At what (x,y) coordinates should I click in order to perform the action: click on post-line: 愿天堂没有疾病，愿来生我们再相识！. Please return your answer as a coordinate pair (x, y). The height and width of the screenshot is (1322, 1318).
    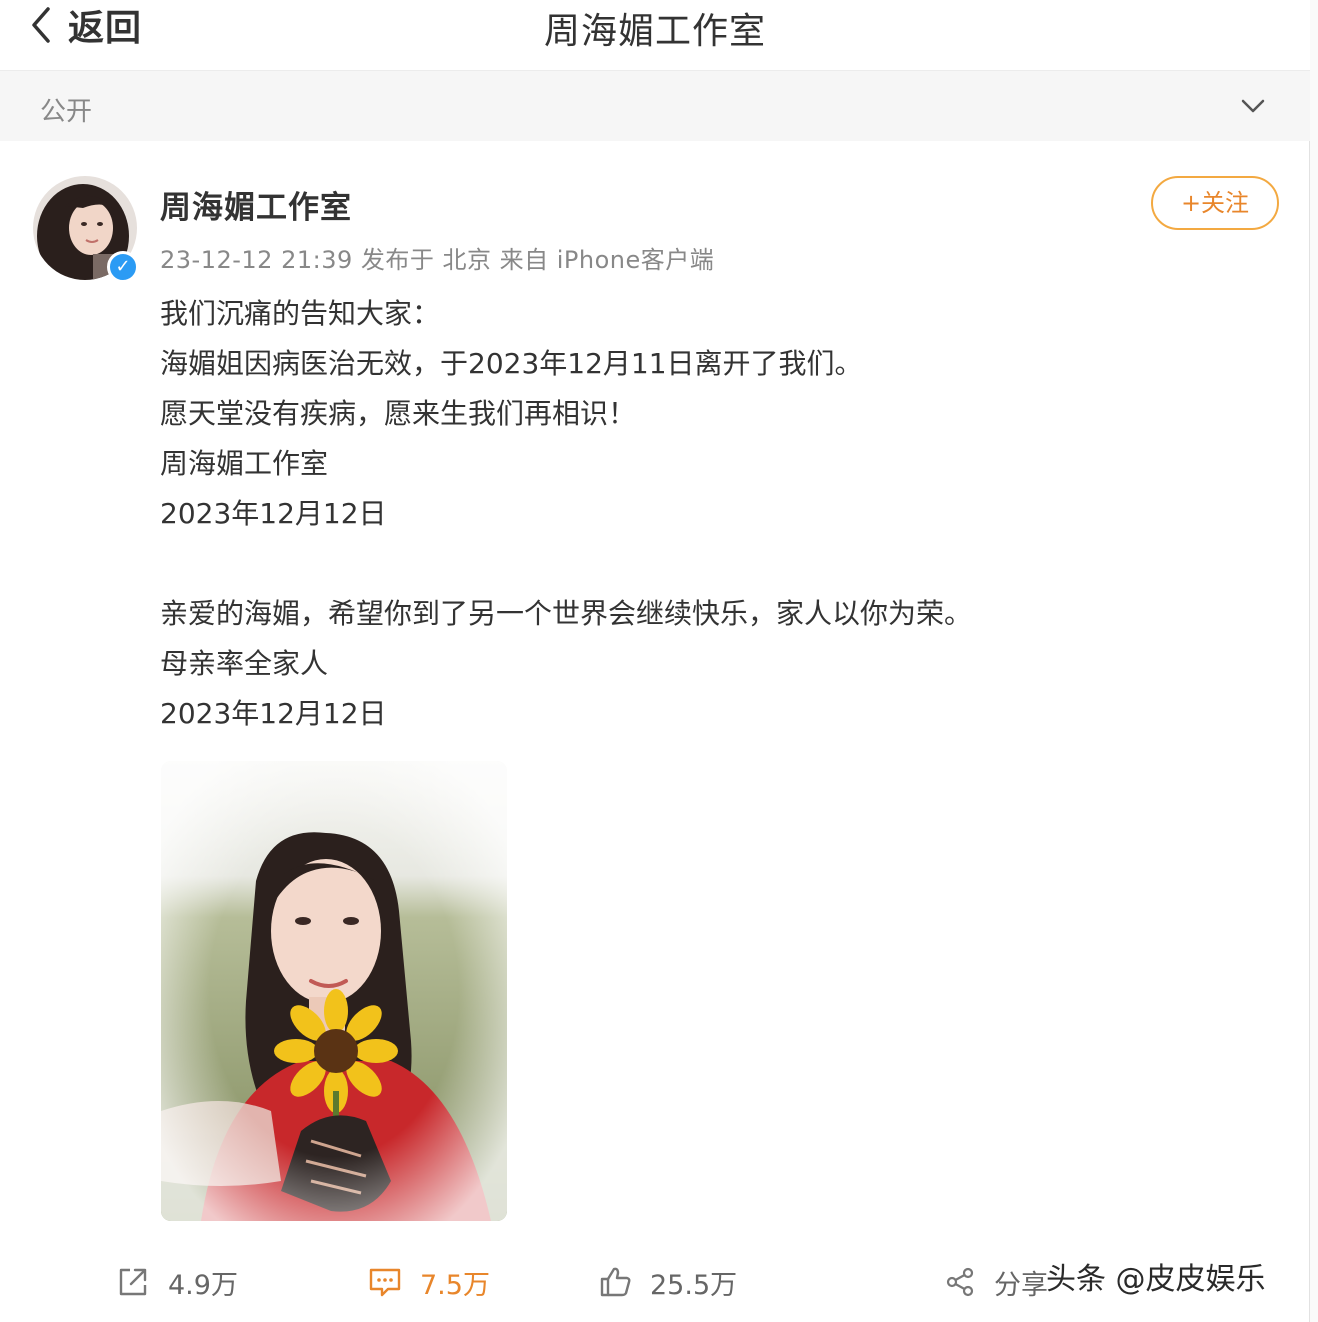
    Looking at the image, I should click on (398, 413).